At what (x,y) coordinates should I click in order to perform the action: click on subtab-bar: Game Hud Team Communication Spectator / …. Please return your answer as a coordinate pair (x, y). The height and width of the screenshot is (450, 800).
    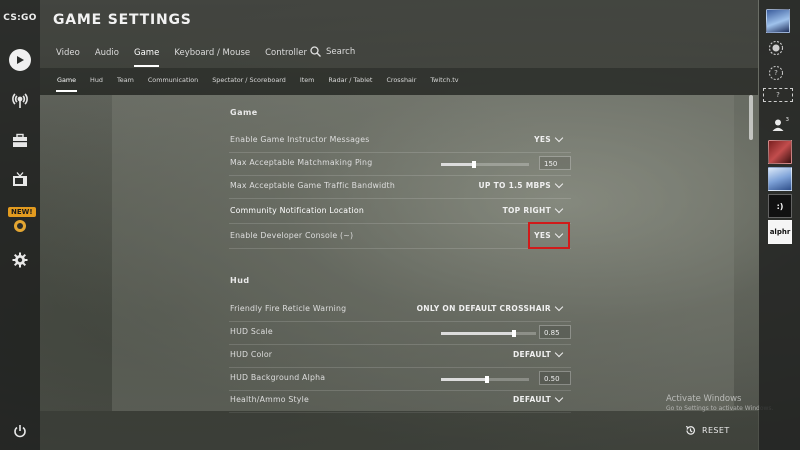
    Looking at the image, I should click on (264, 84).